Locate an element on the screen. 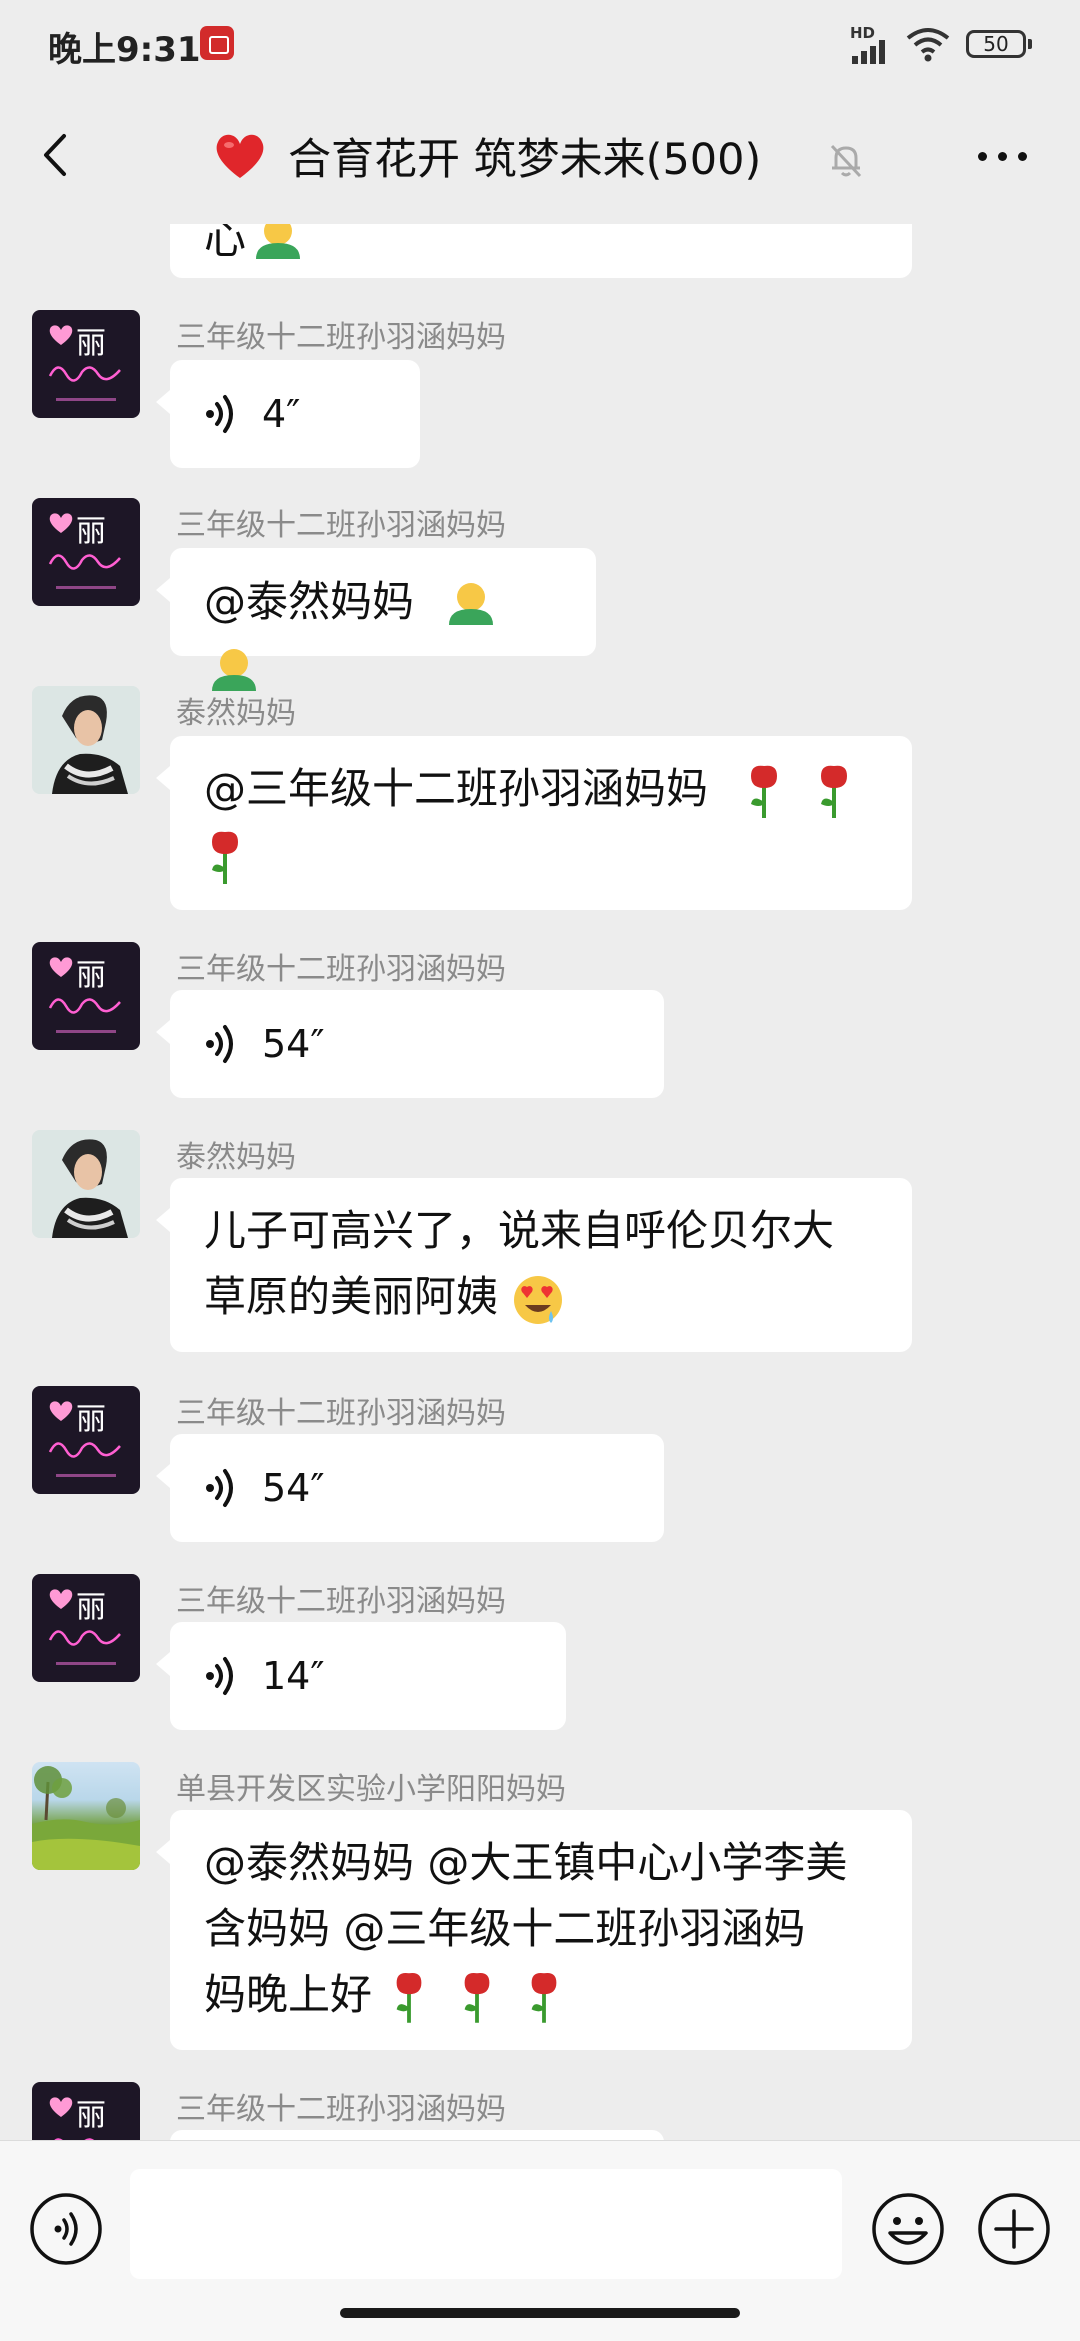  more-icon is located at coordinates (1002, 156).